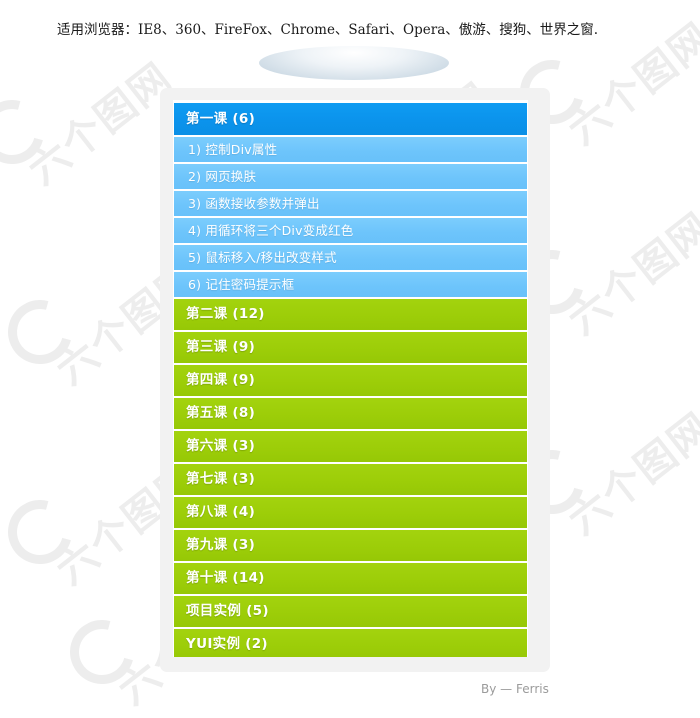 The image size is (700, 718). What do you see at coordinates (354, 63) in the screenshot?
I see `decorative-ellipse` at bounding box center [354, 63].